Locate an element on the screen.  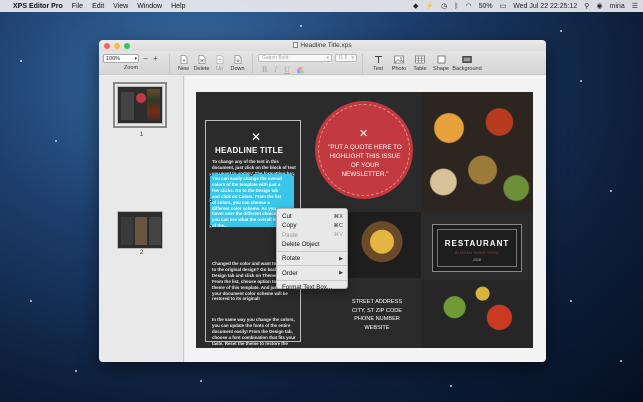
wifi-icon: ◠ is located at coordinates (468, 6).